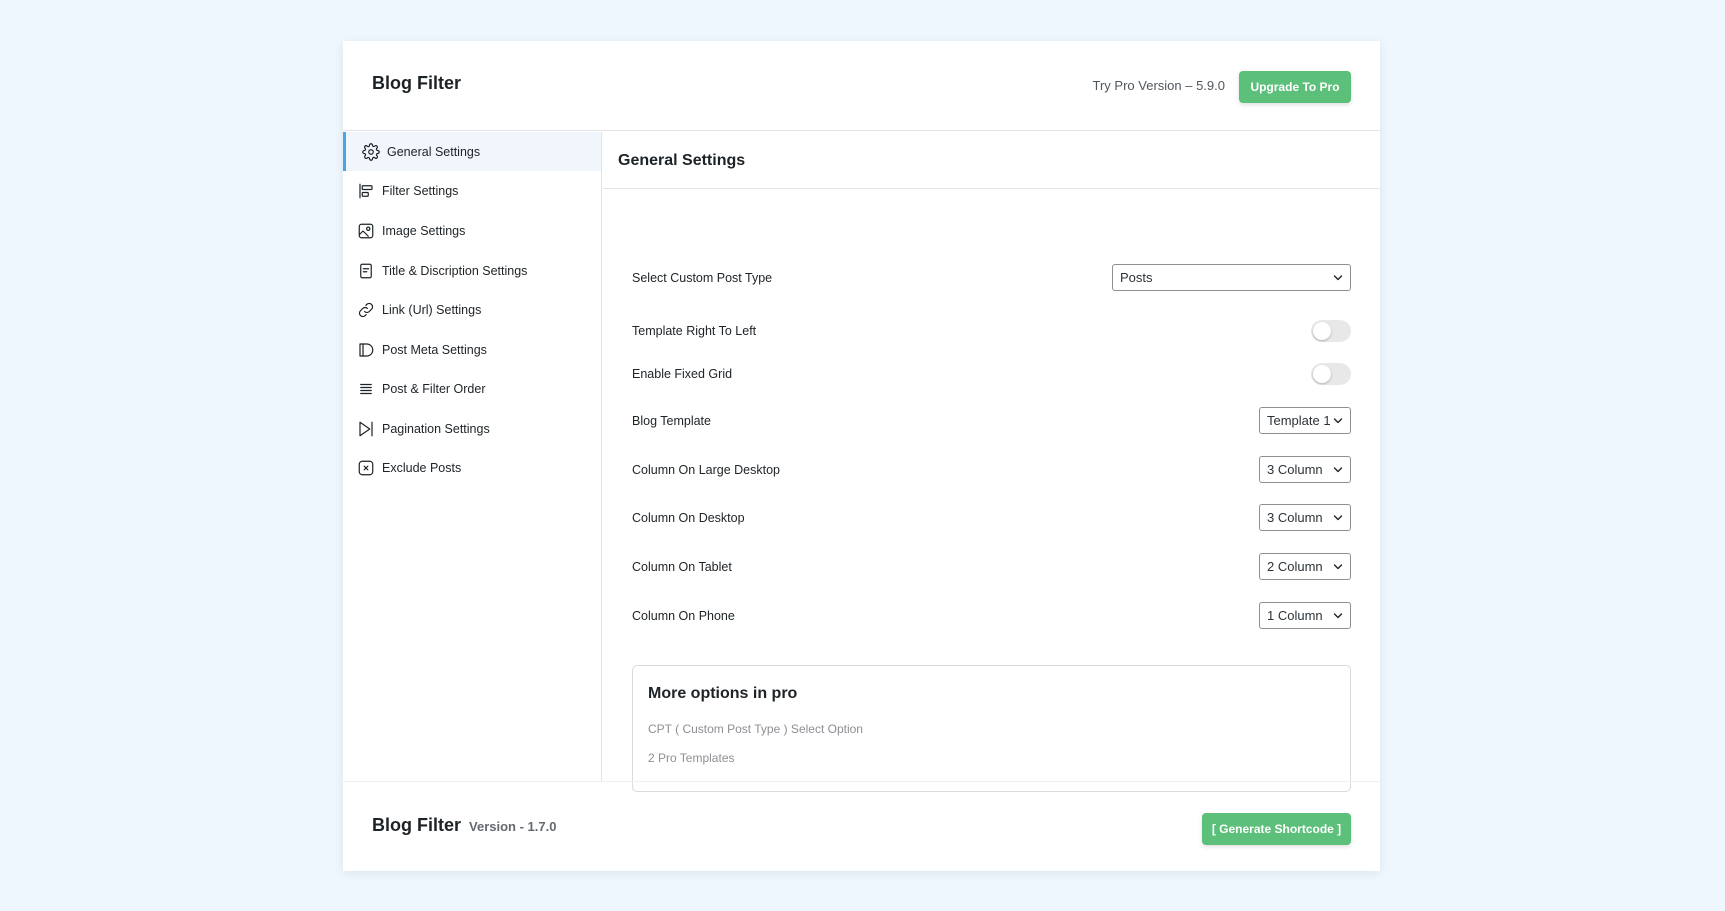 This screenshot has height=911, width=1725. Describe the element at coordinates (366, 468) in the screenshot. I see `close-box-icon` at that location.